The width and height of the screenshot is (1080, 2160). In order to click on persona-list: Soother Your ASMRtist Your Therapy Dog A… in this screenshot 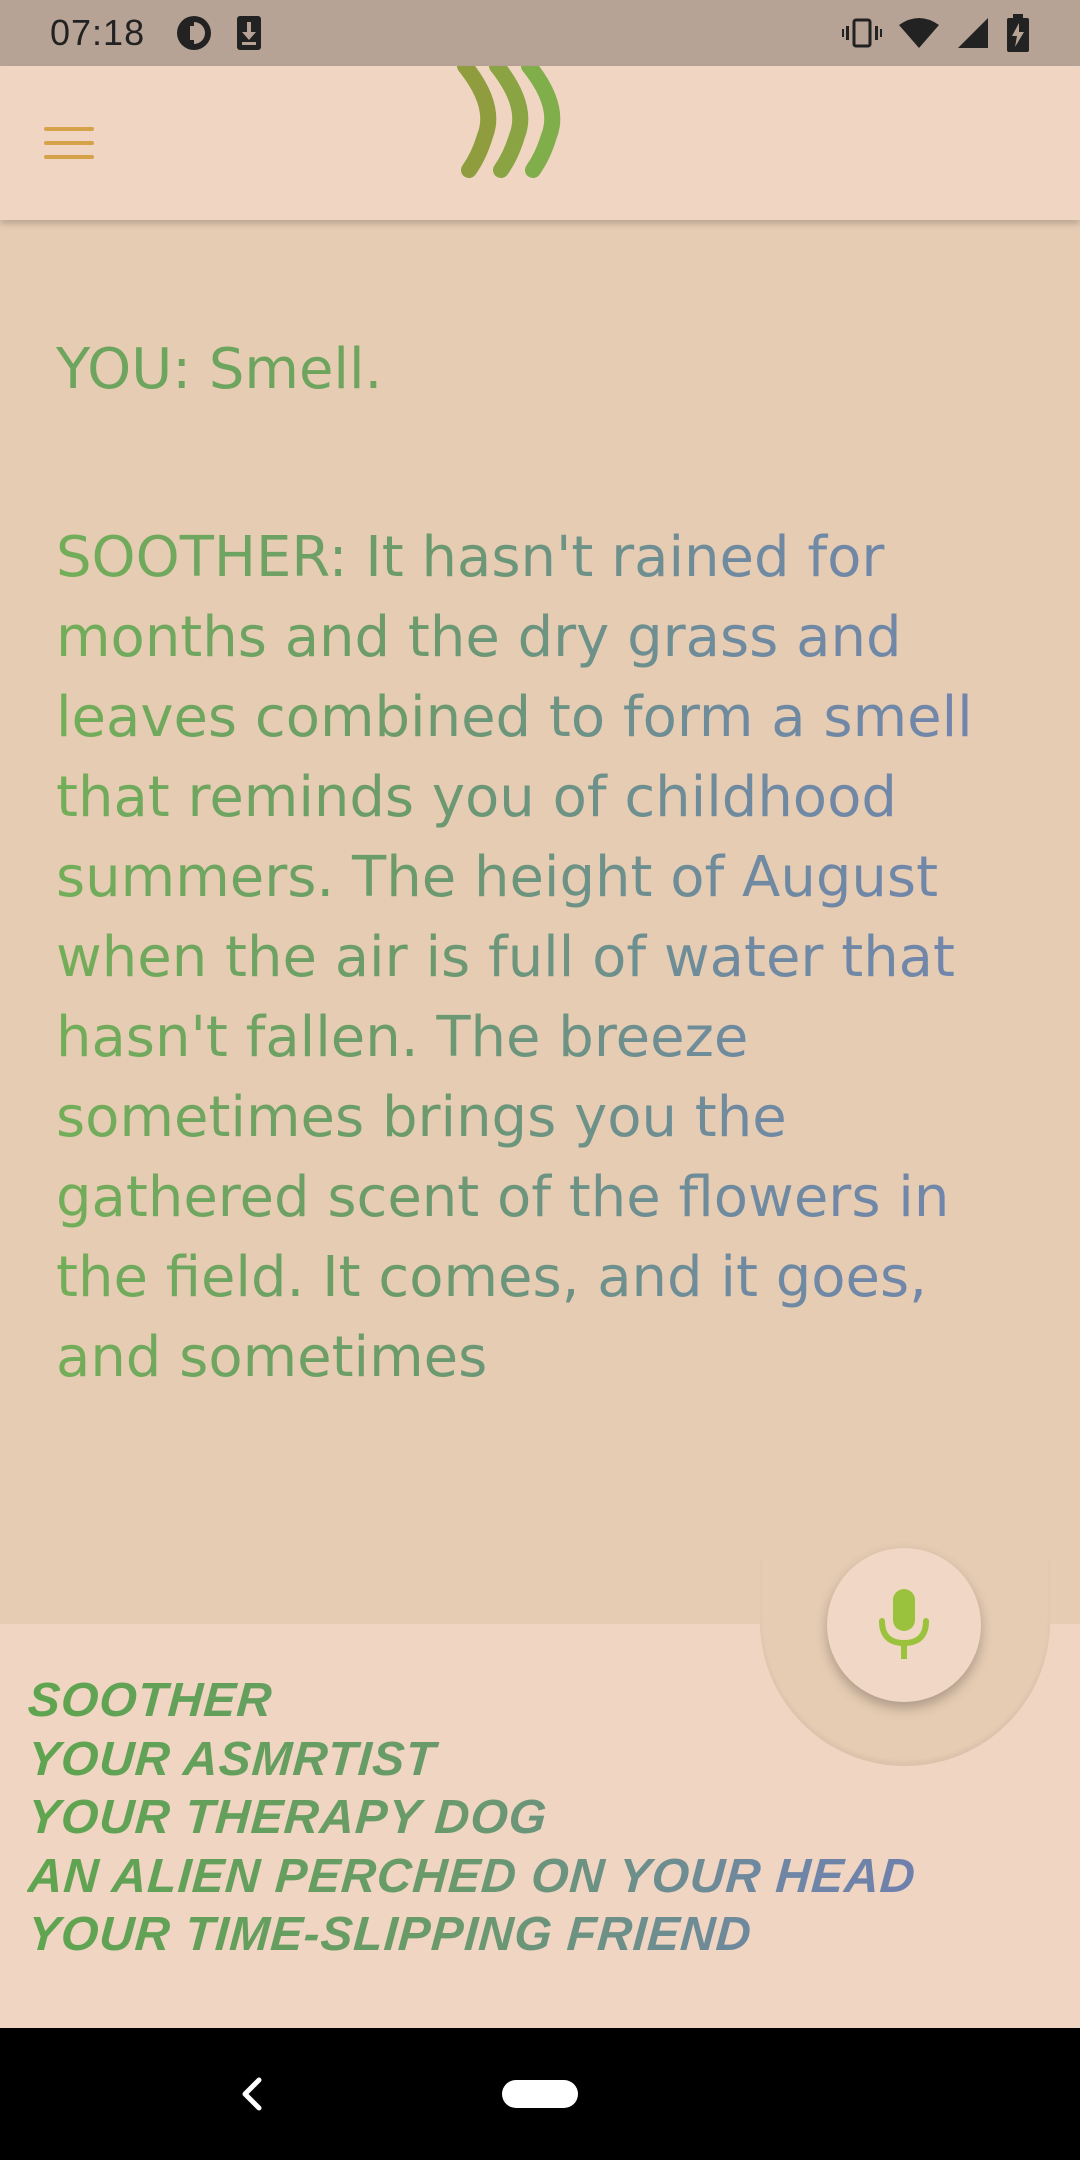, I will do `click(548, 1818)`.